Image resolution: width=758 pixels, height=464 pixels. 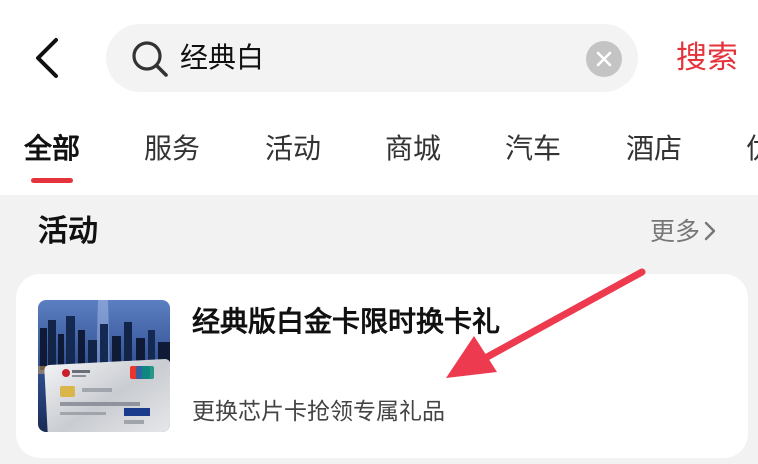 I want to click on card-thumbnail, so click(x=104, y=366).